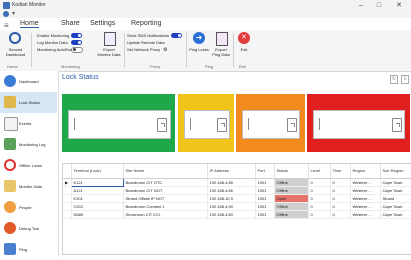 This screenshot has width=411, height=260. What do you see at coordinates (231, 206) in the screenshot?
I see `cell-ip-address: 192.168.4.90` at bounding box center [231, 206].